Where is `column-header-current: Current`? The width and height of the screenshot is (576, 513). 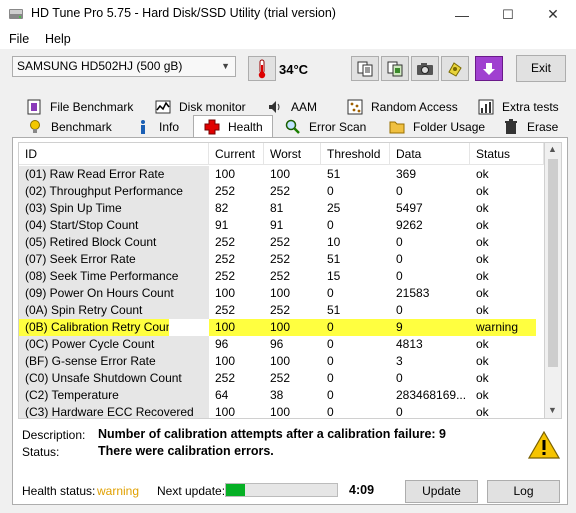
column-header-current: Current is located at coordinates (236, 154).